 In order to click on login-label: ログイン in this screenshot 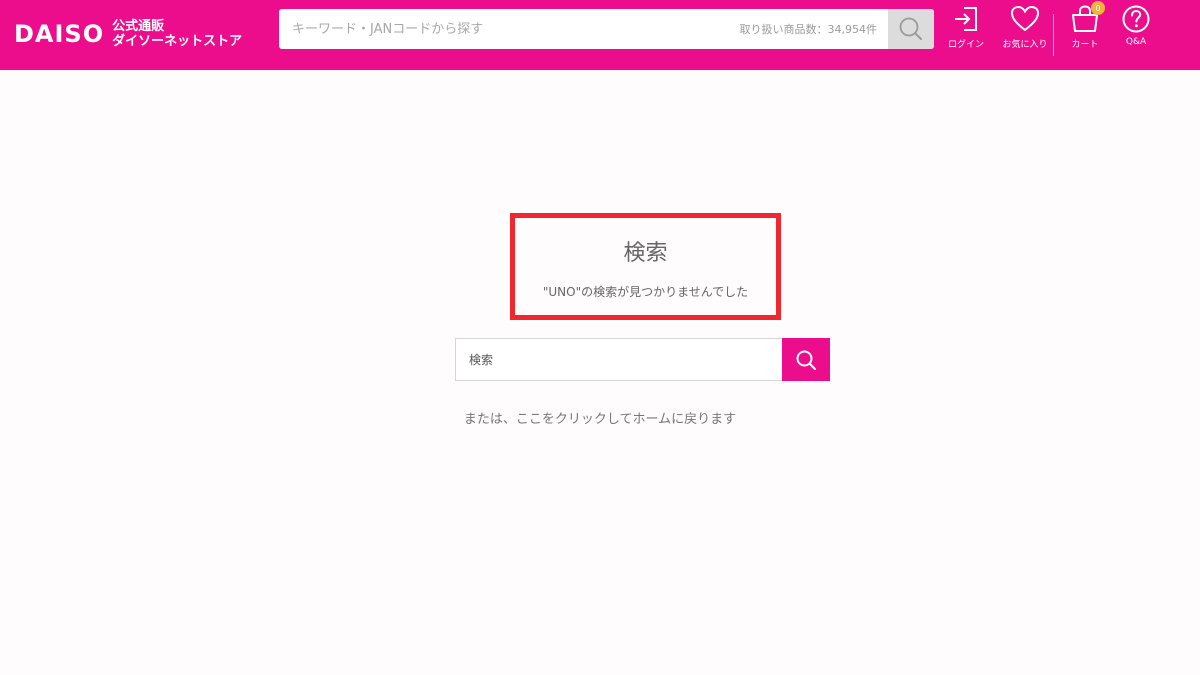, I will do `click(965, 45)`.